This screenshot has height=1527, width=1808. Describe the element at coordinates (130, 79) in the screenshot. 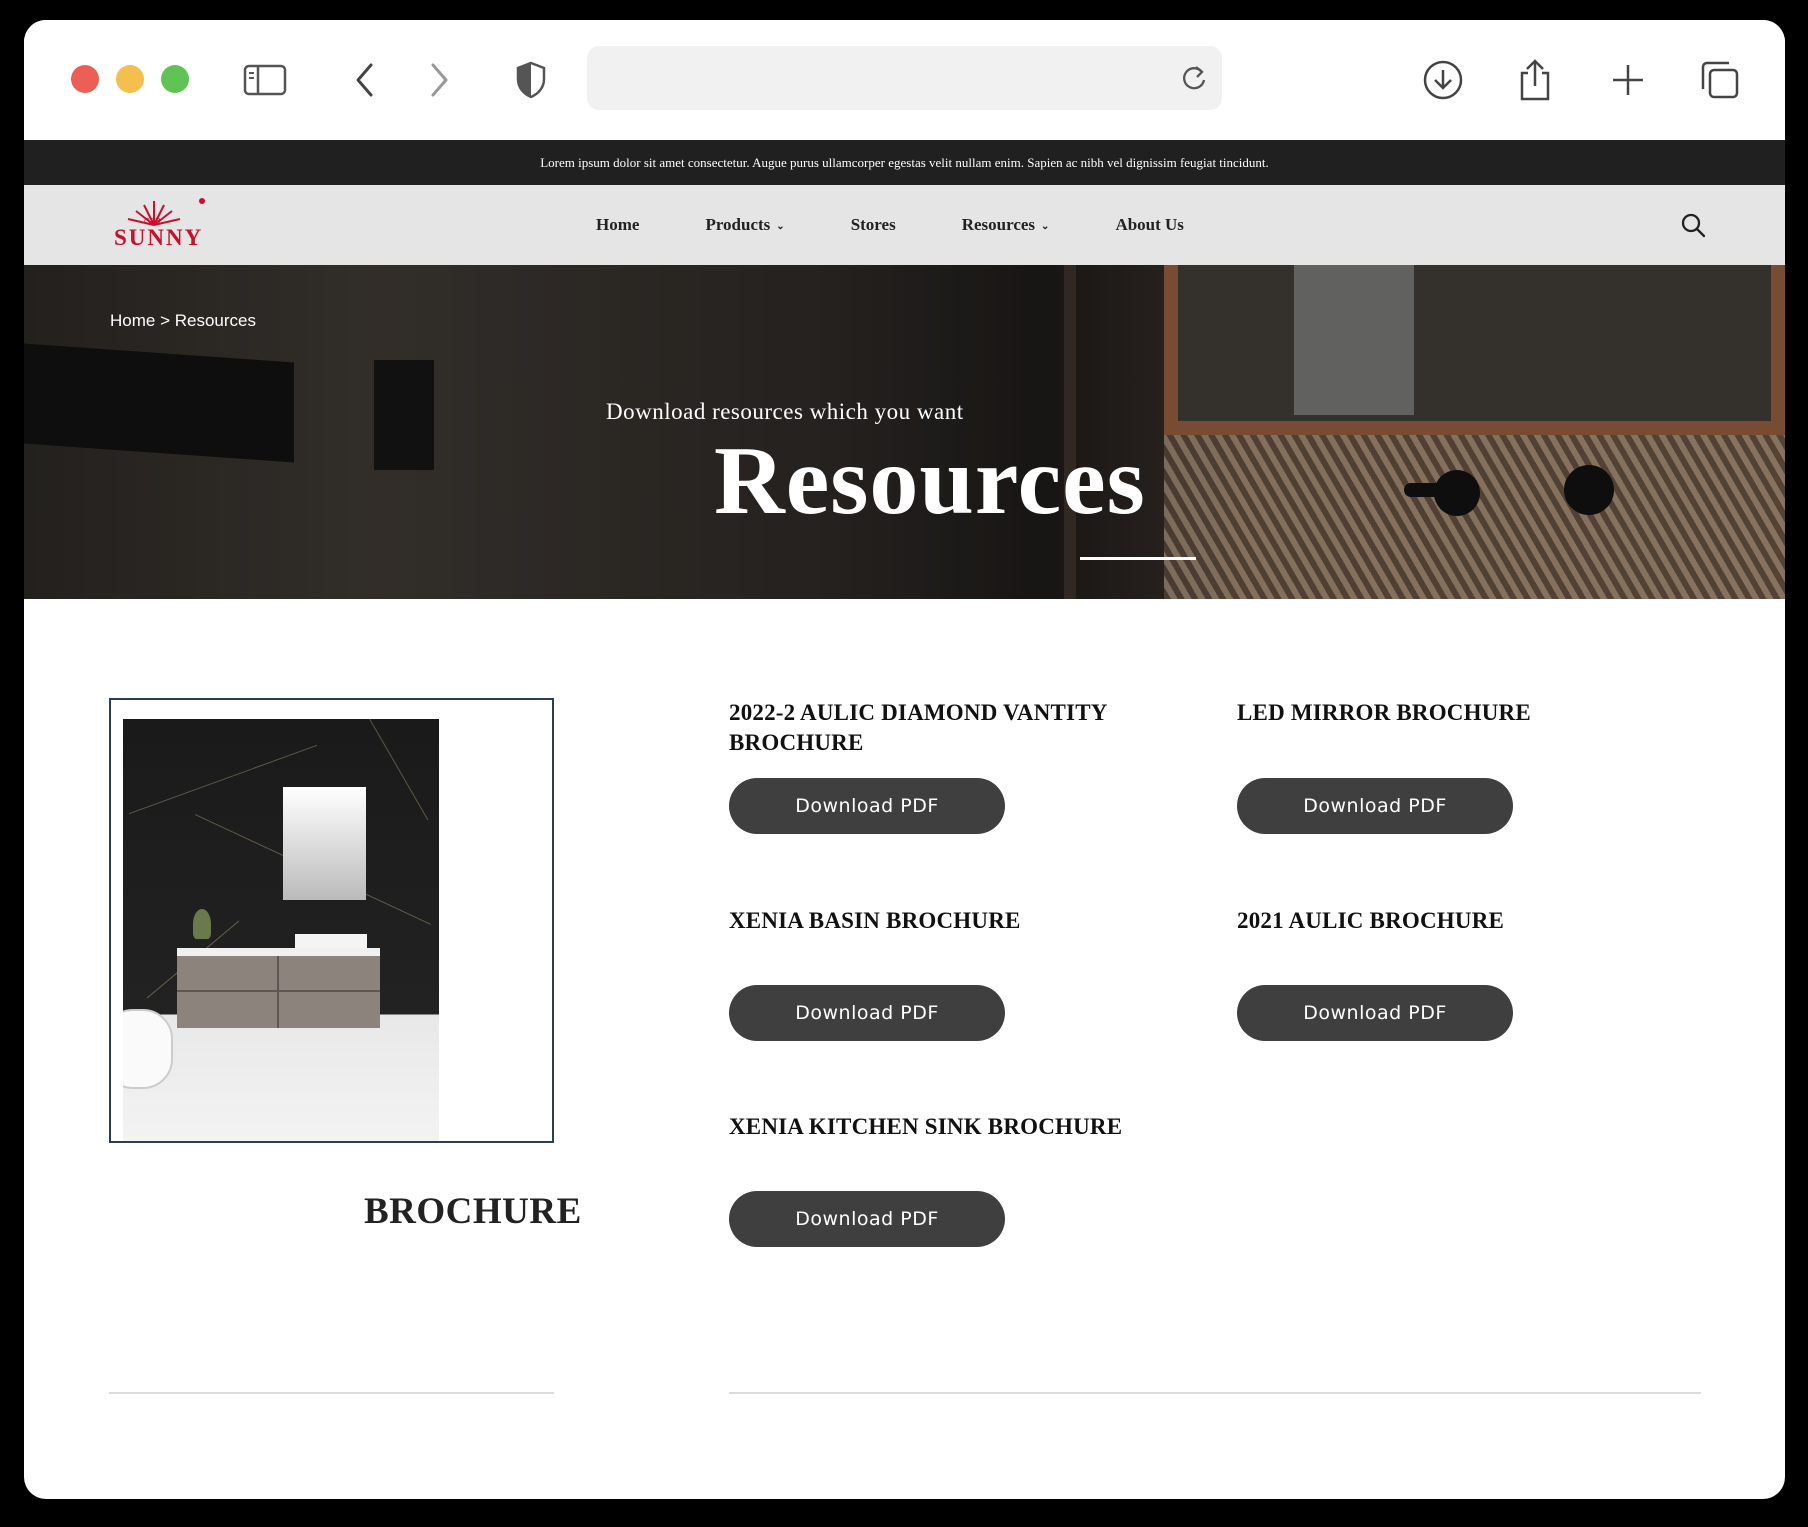

I see `minimize-window-button` at that location.